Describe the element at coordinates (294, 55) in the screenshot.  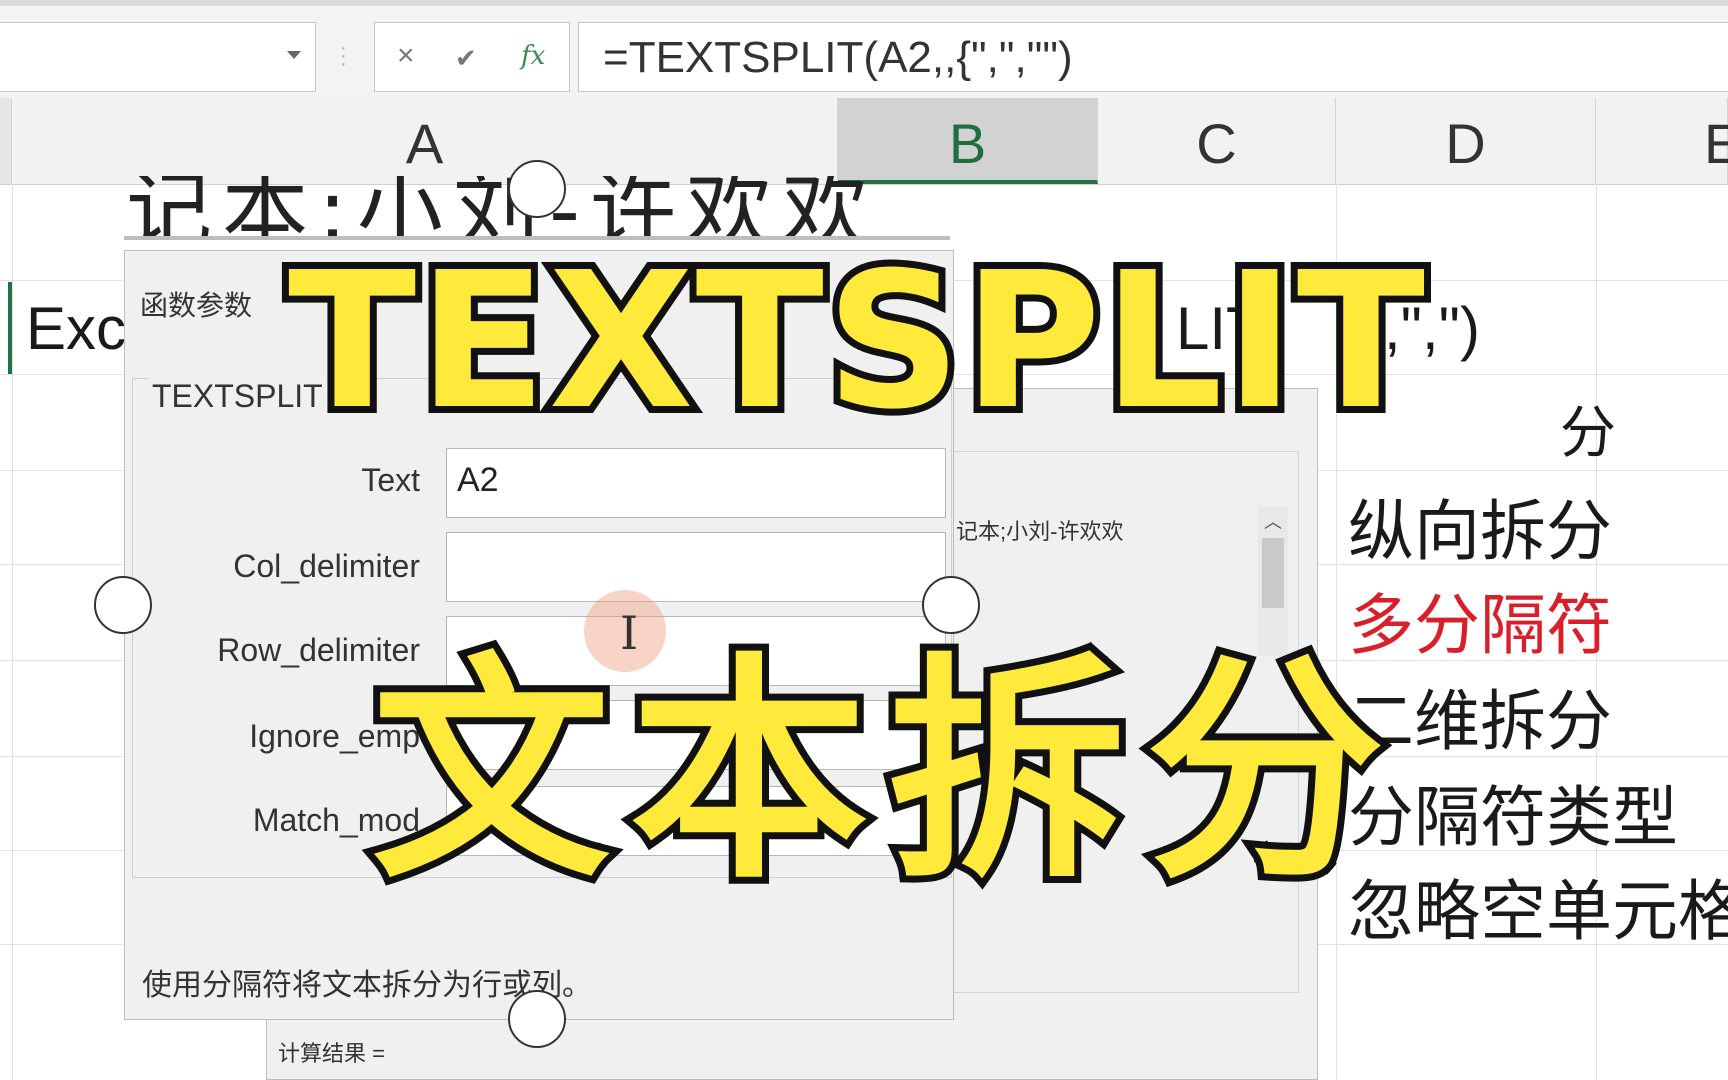
I see `chevron-down-icon` at that location.